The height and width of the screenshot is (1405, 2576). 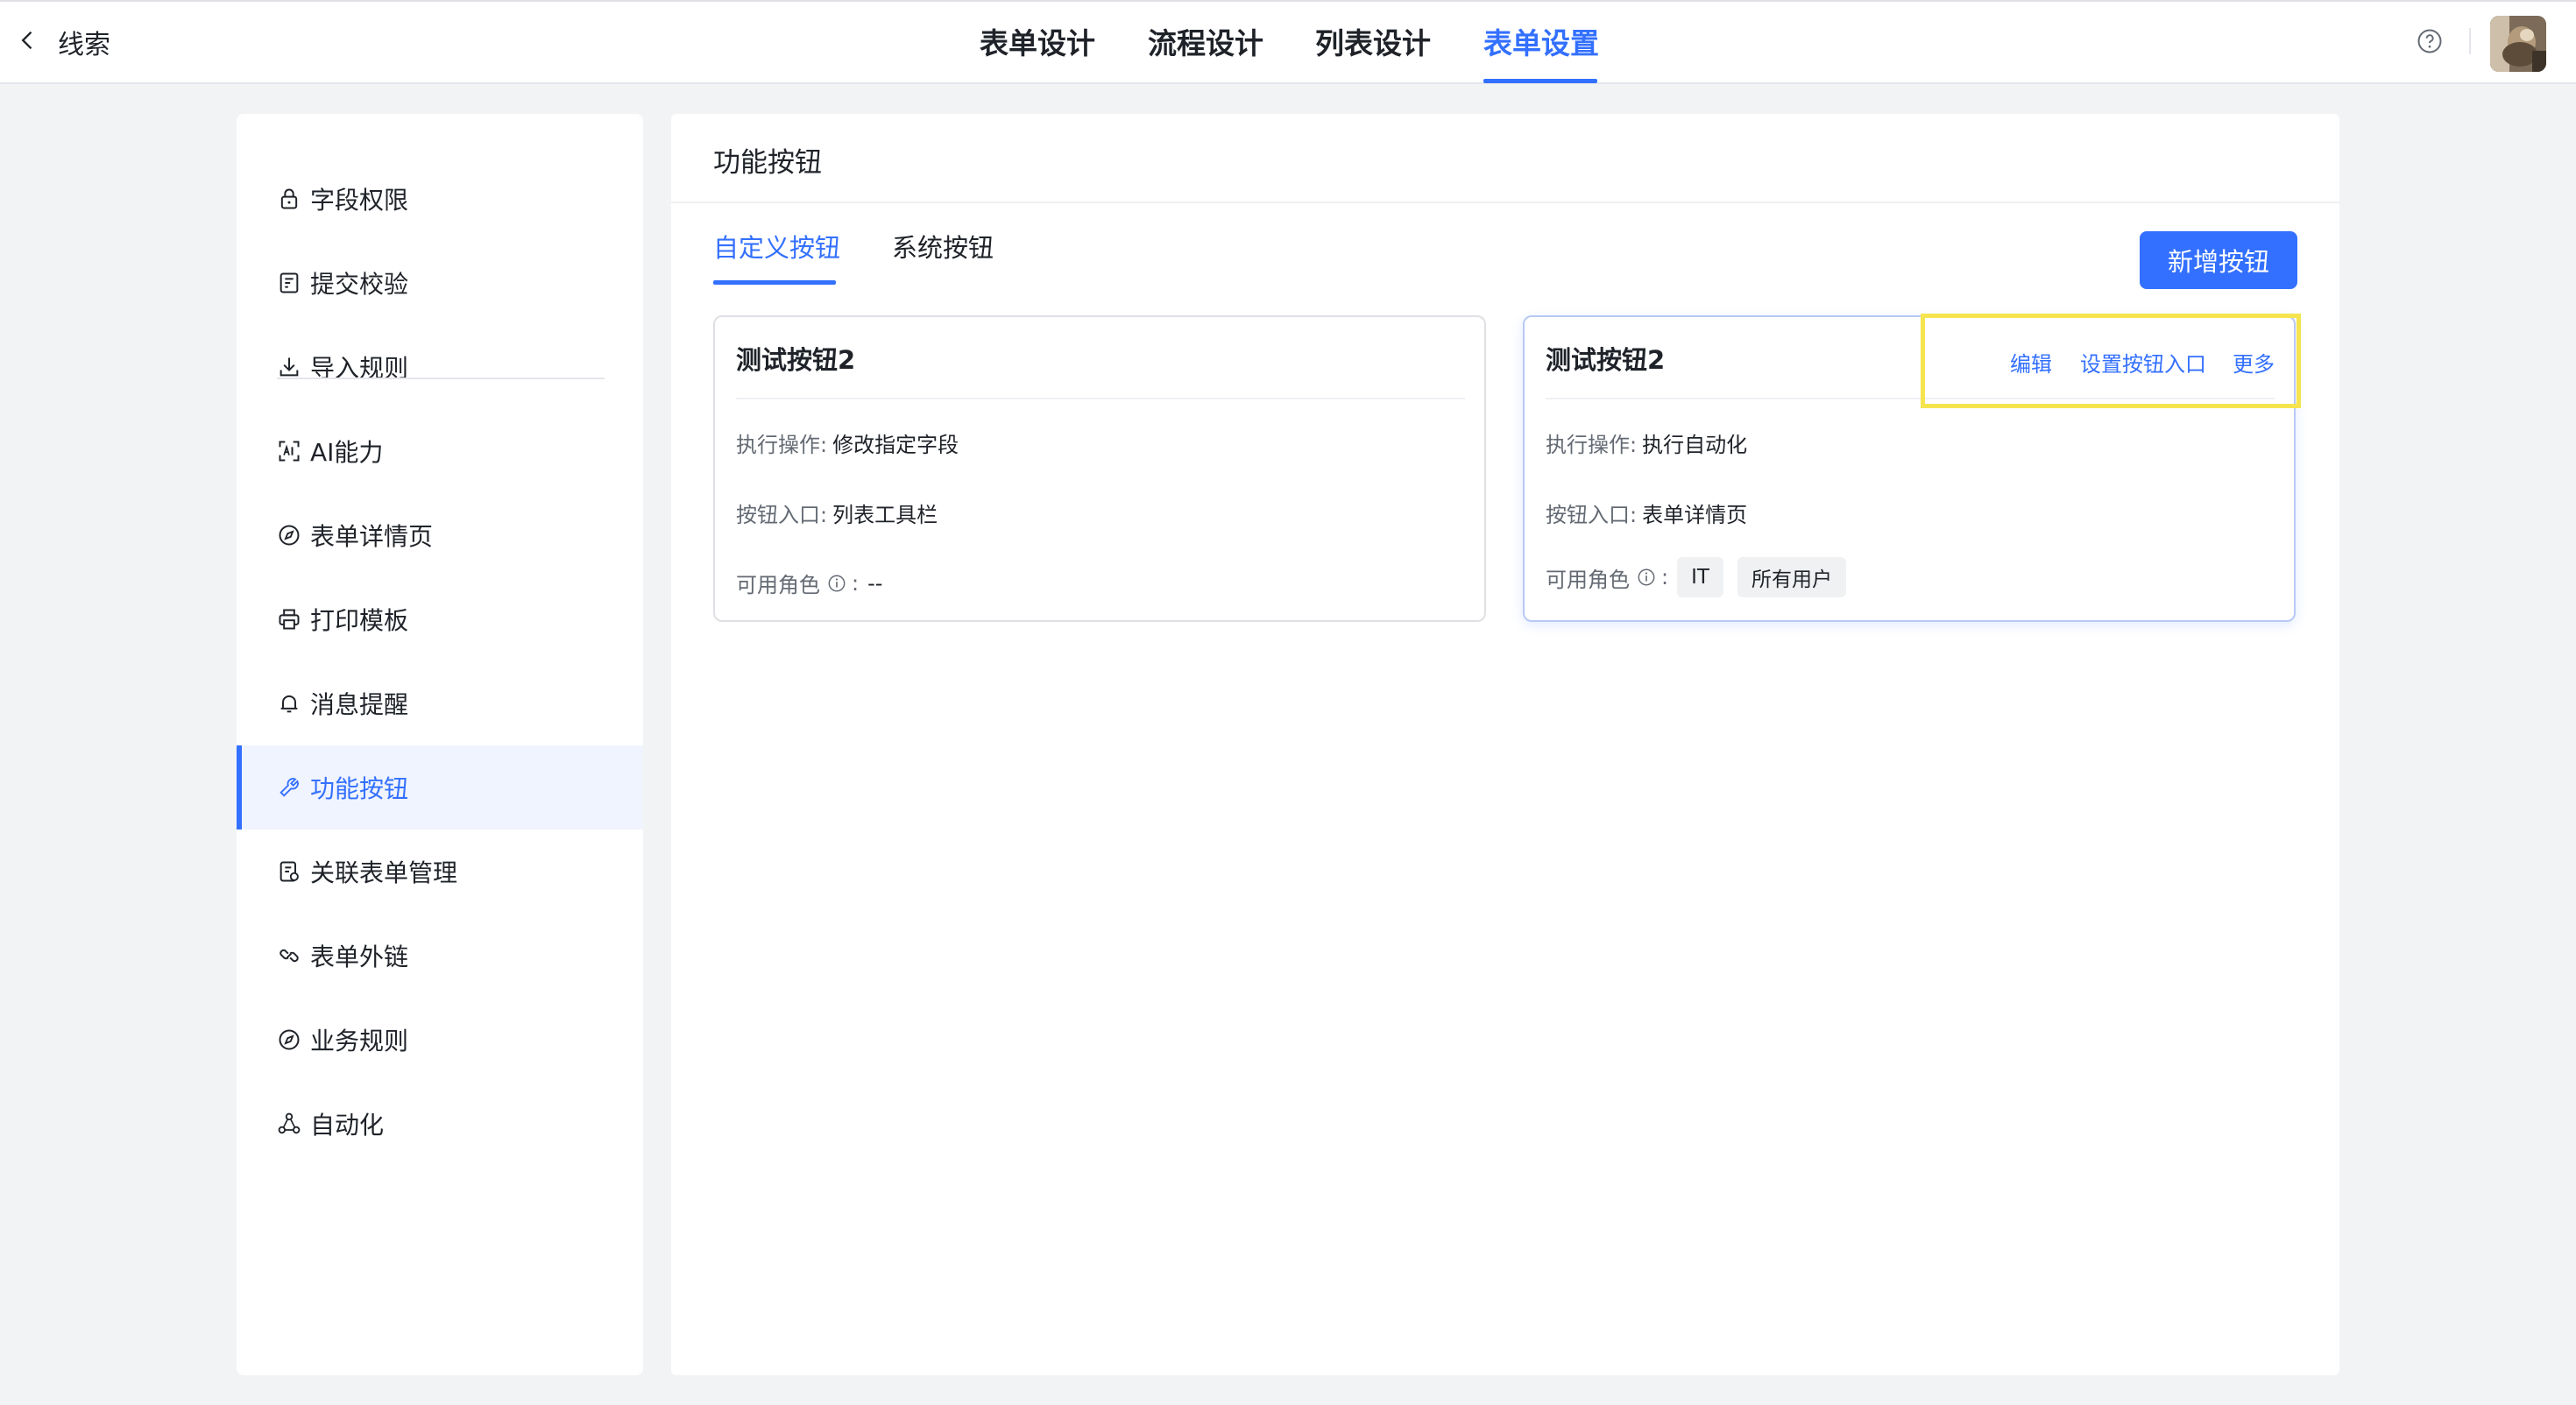 What do you see at coordinates (440, 367) in the screenshot?
I see `sidebar-item-import-rules: 导入规则` at bounding box center [440, 367].